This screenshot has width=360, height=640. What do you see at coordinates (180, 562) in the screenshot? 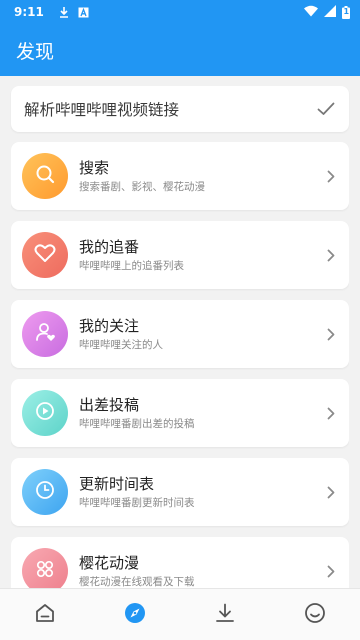
I see `list-item-sakura: 樱花动漫 樱花动漫在线观看及下载` at bounding box center [180, 562].